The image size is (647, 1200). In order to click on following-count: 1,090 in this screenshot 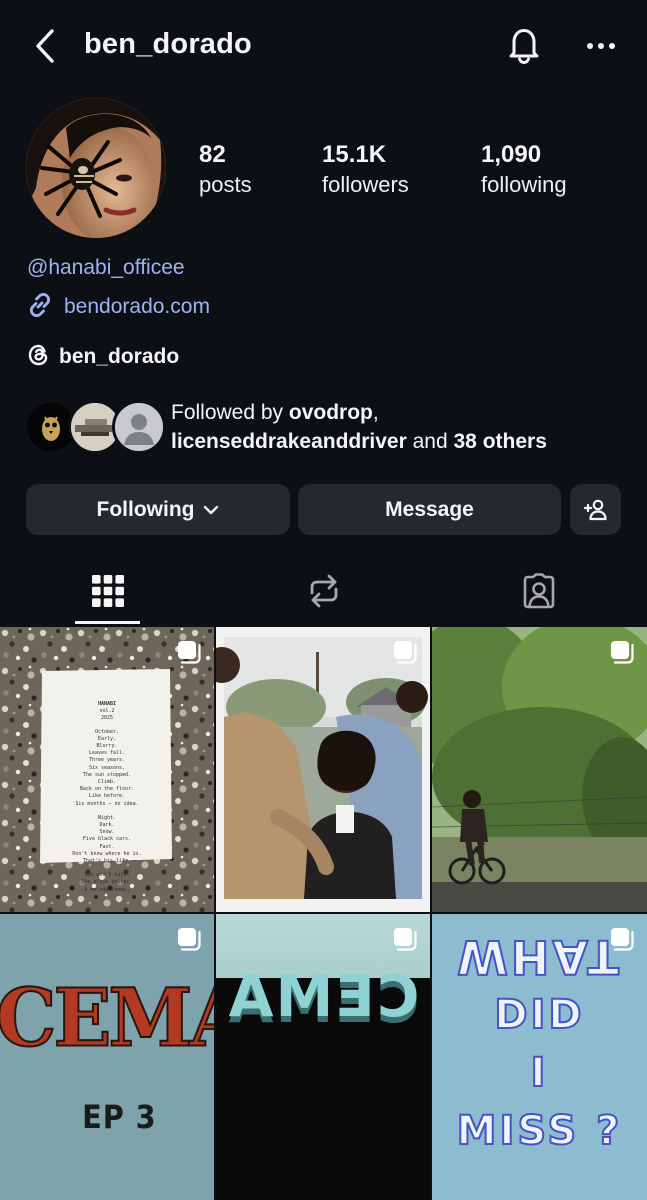, I will do `click(524, 155)`.